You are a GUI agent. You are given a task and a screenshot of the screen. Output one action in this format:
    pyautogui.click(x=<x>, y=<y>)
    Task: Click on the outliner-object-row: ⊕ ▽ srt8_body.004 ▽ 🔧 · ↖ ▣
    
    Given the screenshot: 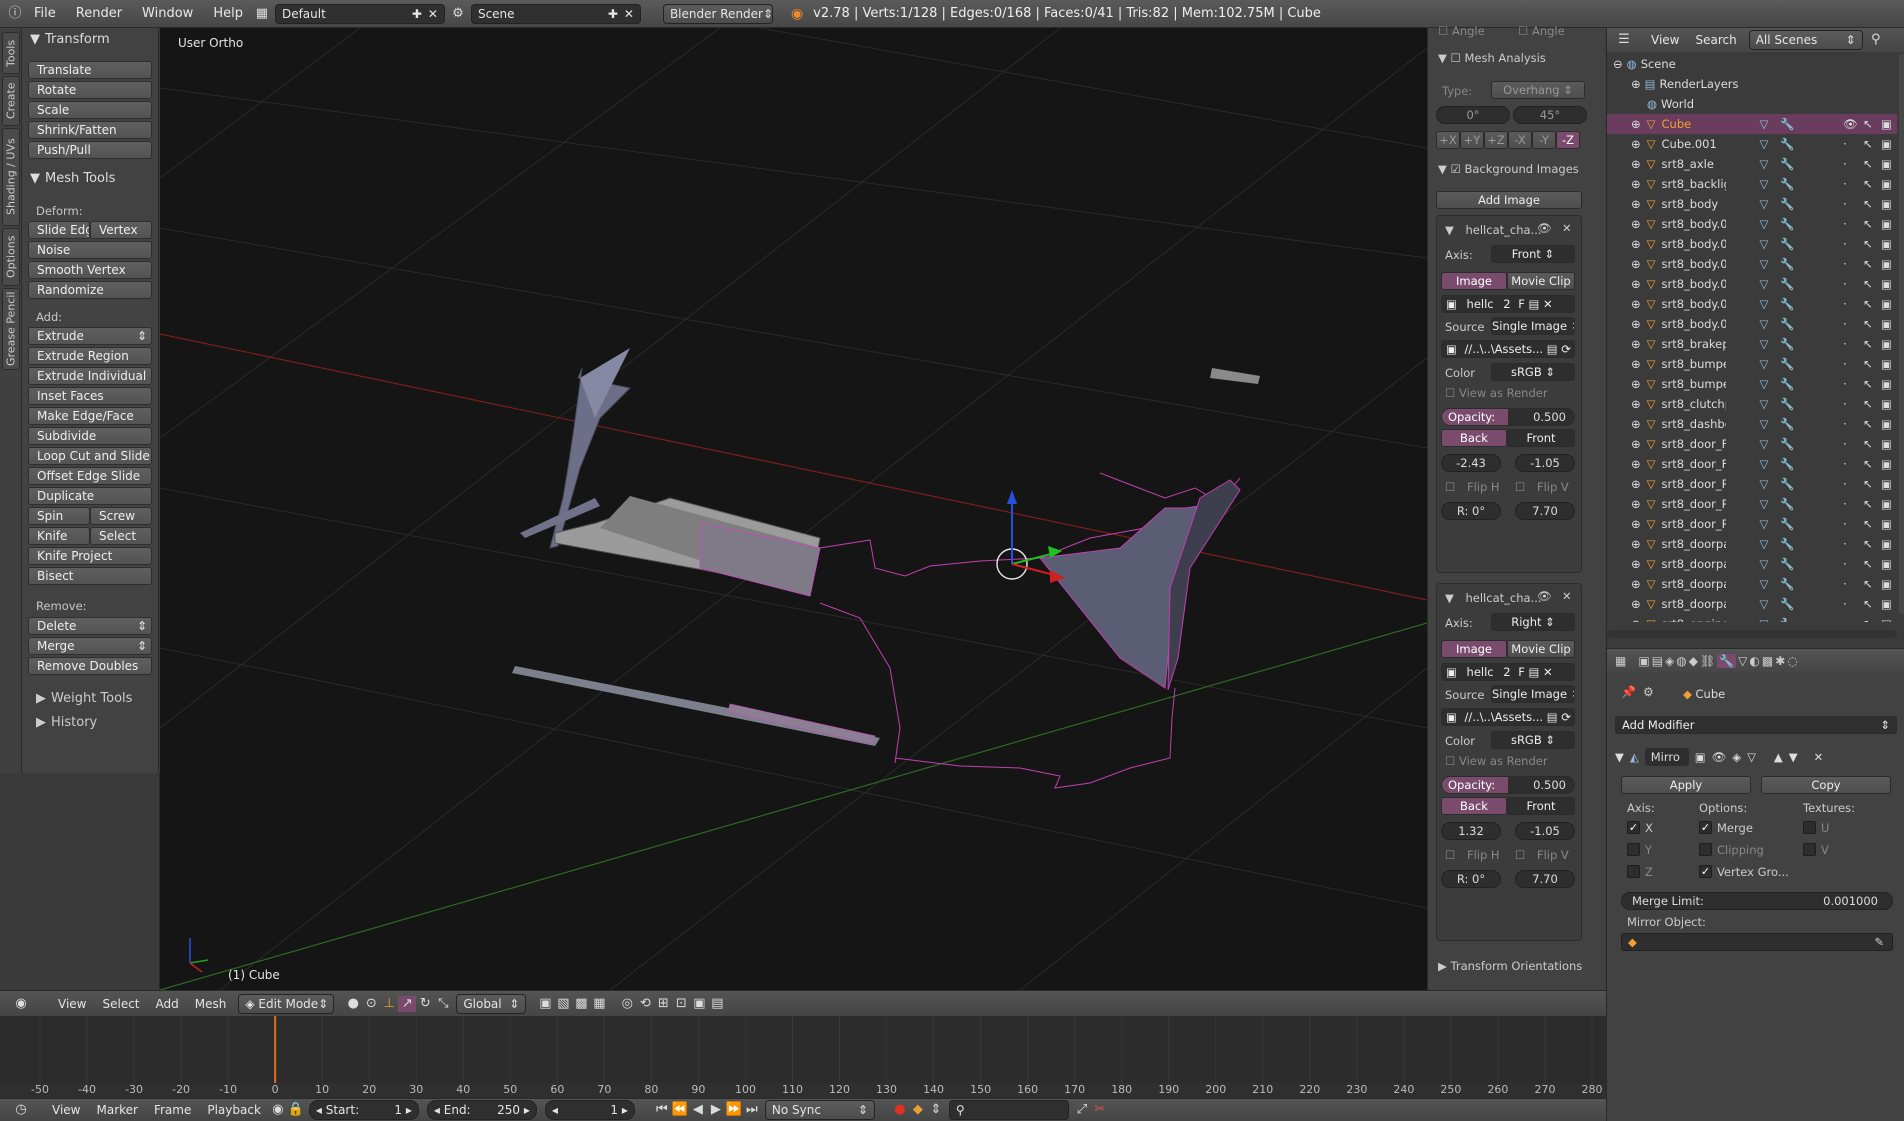 What is the action you would take?
    pyautogui.click(x=1752, y=284)
    